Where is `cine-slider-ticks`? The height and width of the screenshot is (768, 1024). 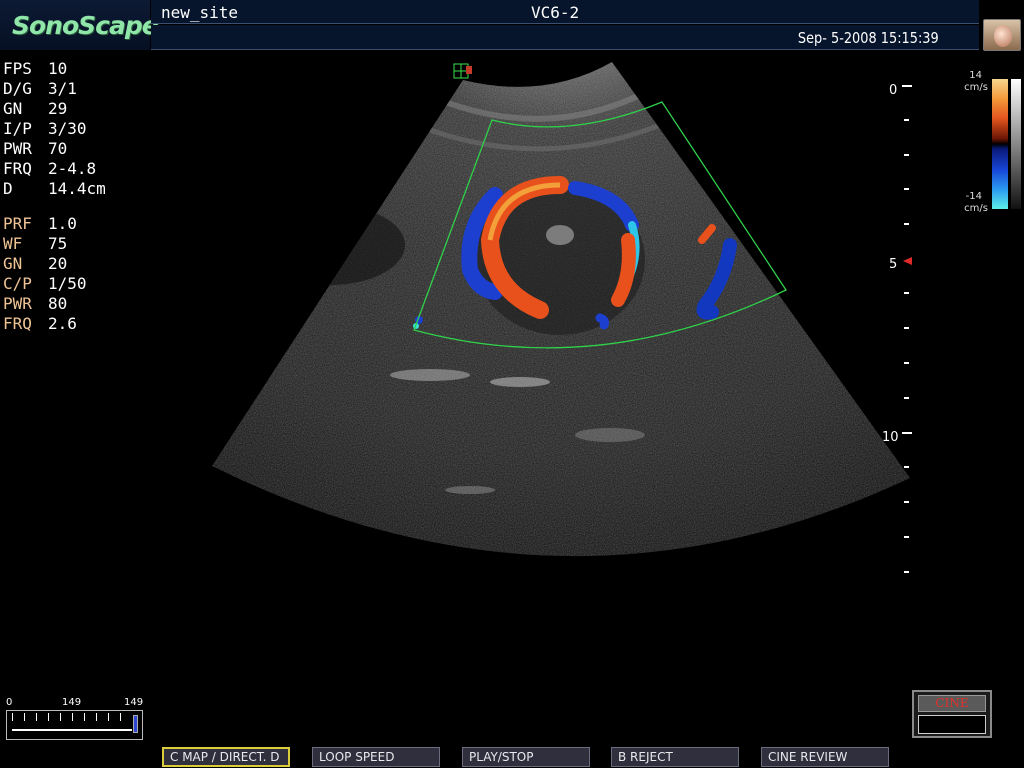
cine-slider-ticks is located at coordinates (72, 717).